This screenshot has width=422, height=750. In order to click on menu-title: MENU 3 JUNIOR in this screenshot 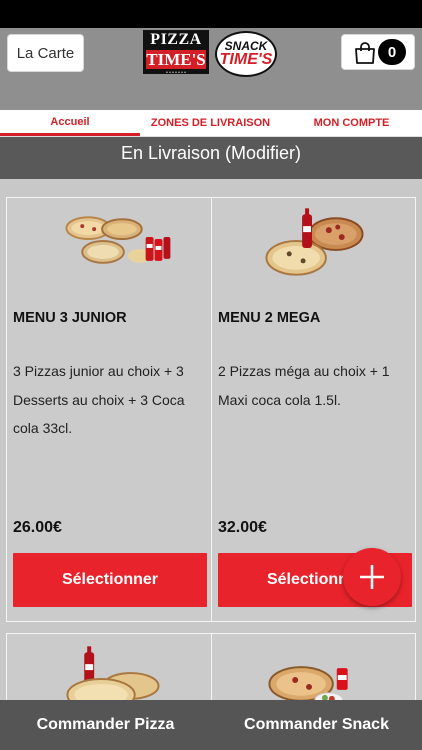, I will do `click(70, 318)`.